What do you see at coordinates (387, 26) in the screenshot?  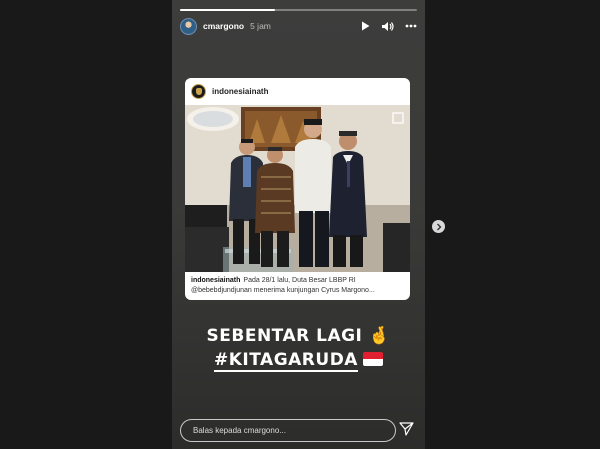 I see `sound-icon` at bounding box center [387, 26].